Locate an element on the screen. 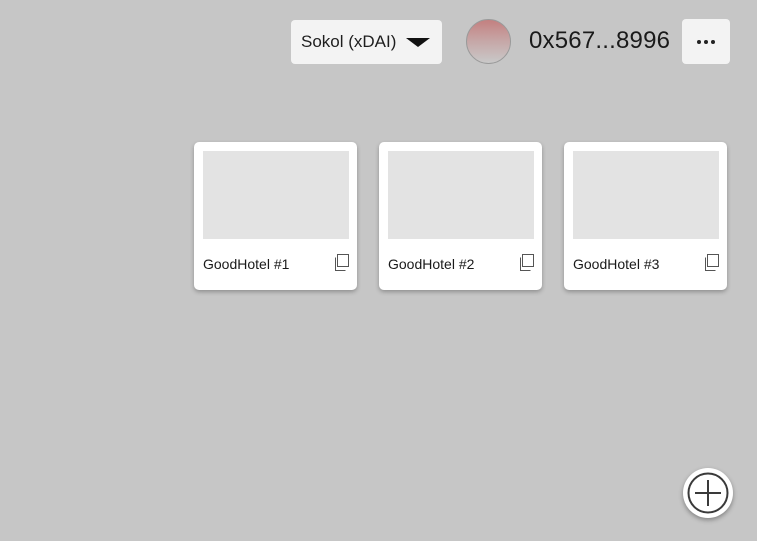  network-select: Sokol (xDAI) is located at coordinates (366, 42).